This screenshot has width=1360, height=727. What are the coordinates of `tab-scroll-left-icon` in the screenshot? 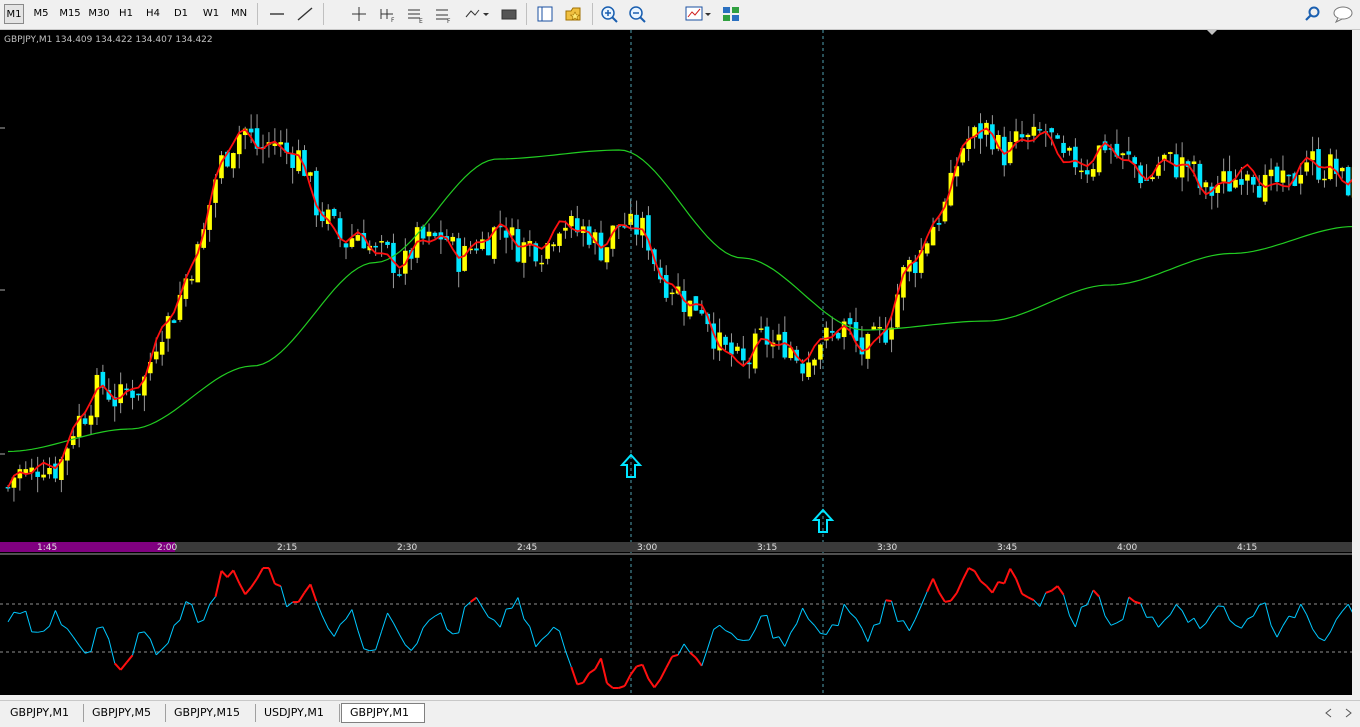 It's located at (1328, 713).